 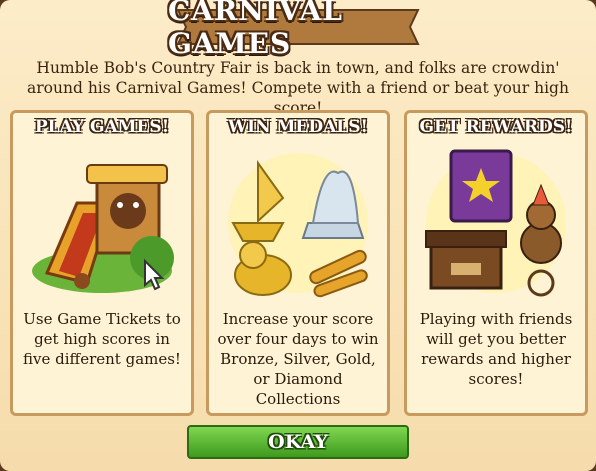 I want to click on okay-button: OKAY, so click(x=298, y=442).